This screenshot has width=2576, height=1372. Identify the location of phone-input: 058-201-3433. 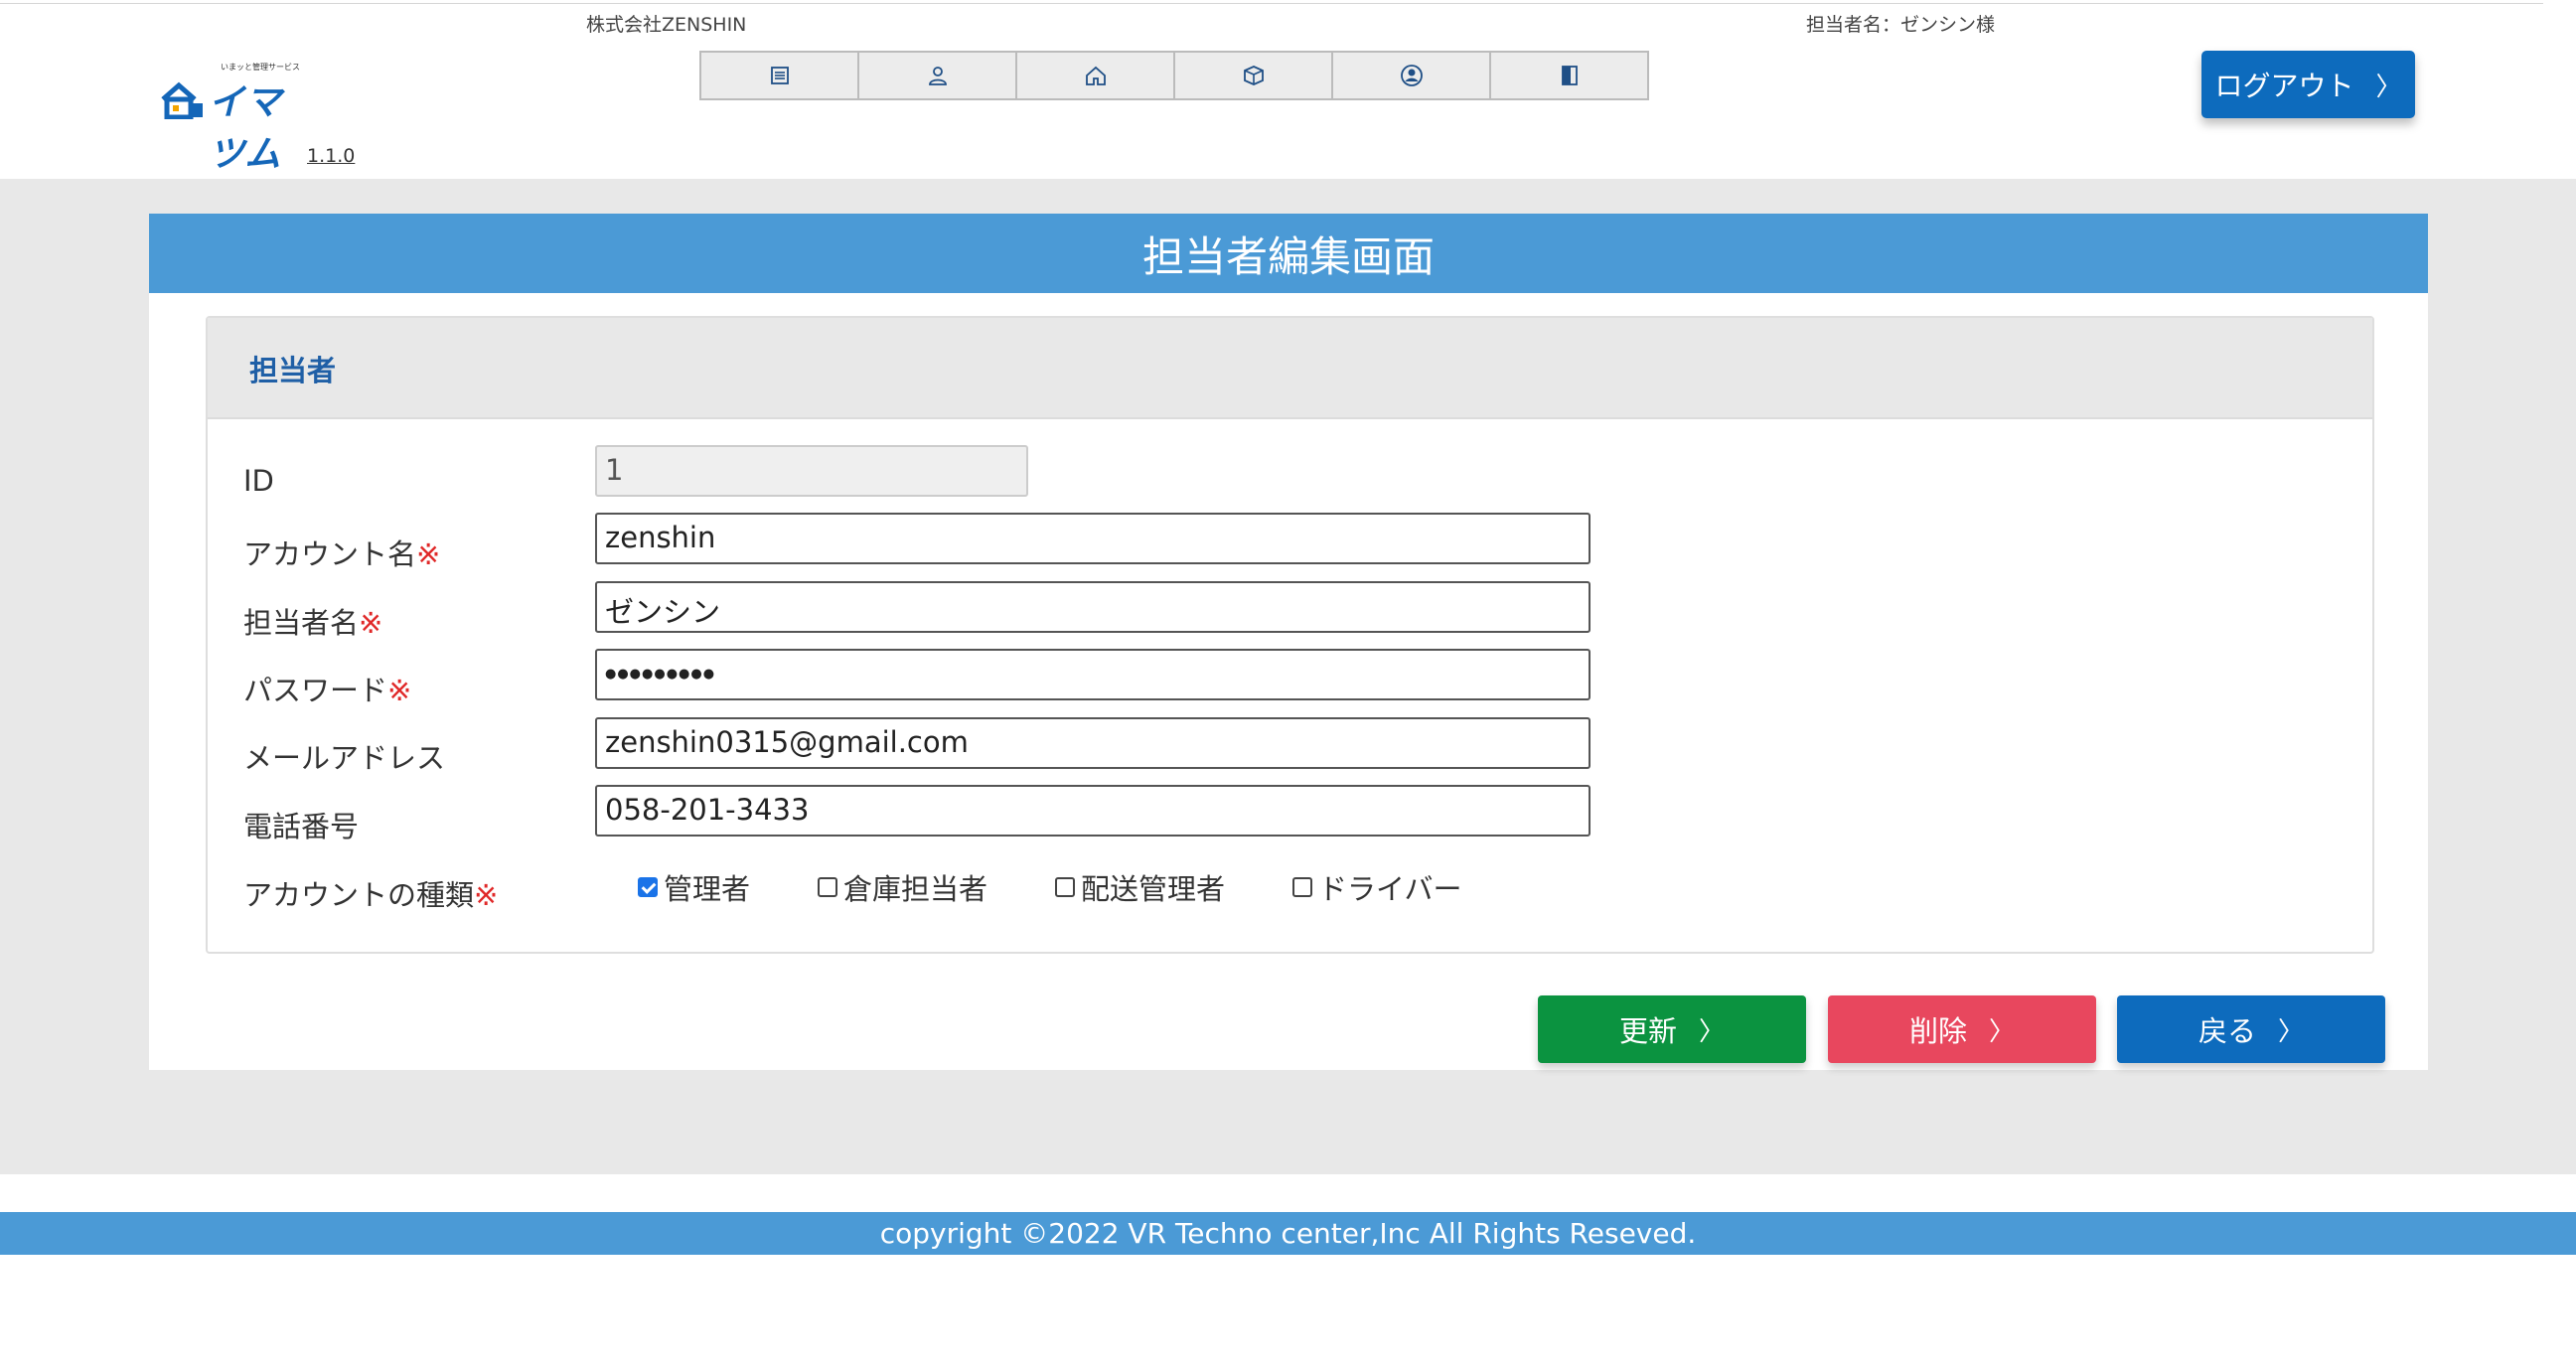
(1093, 811).